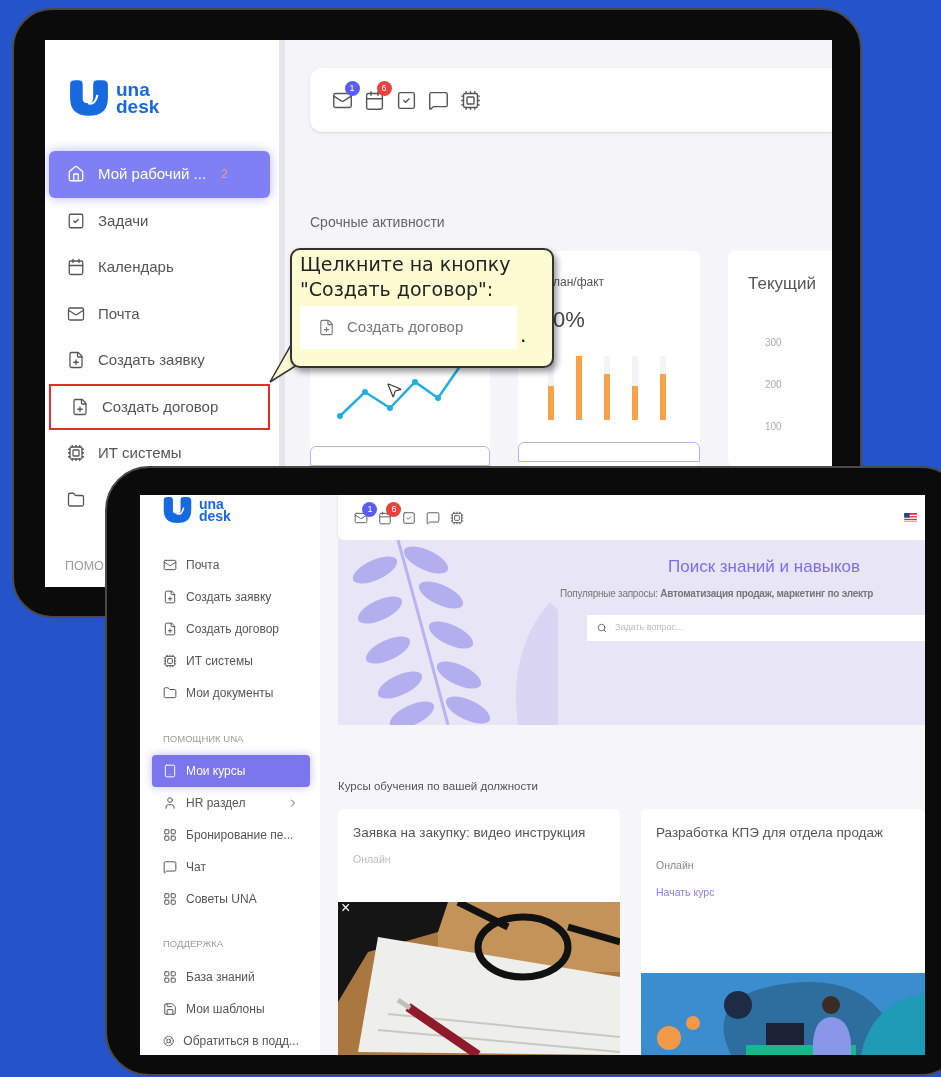 The height and width of the screenshot is (1077, 941). What do you see at coordinates (523, 337) in the screenshot?
I see `tooltip-text: .` at bounding box center [523, 337].